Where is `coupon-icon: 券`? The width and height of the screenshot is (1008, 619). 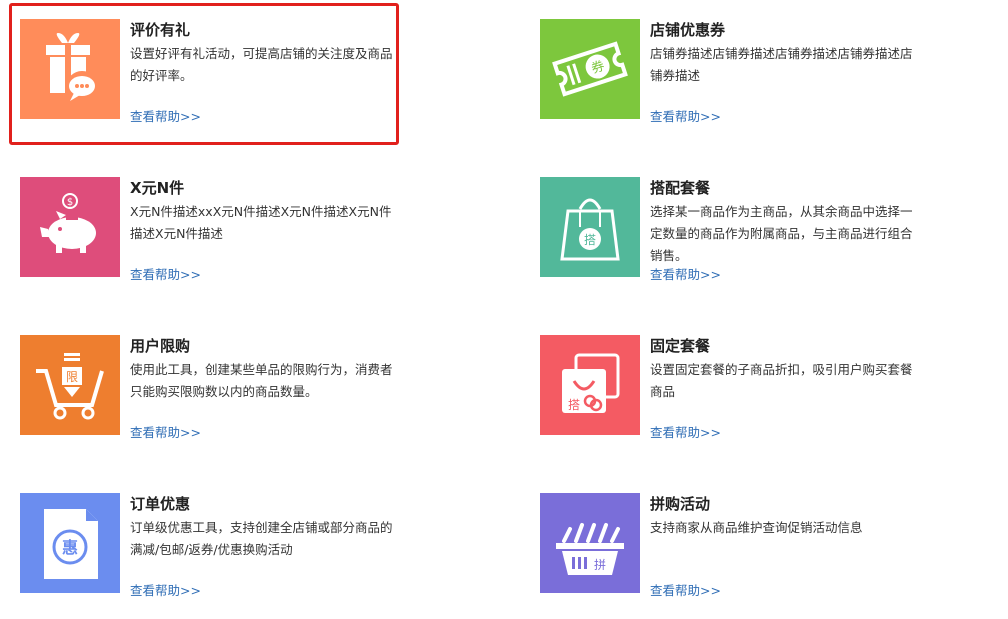
coupon-icon: 券 is located at coordinates (590, 69).